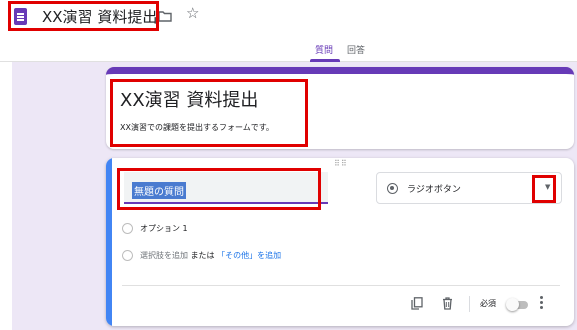 This screenshot has height=330, width=577. What do you see at coordinates (20, 16) in the screenshot?
I see `forms-doc-icon` at bounding box center [20, 16].